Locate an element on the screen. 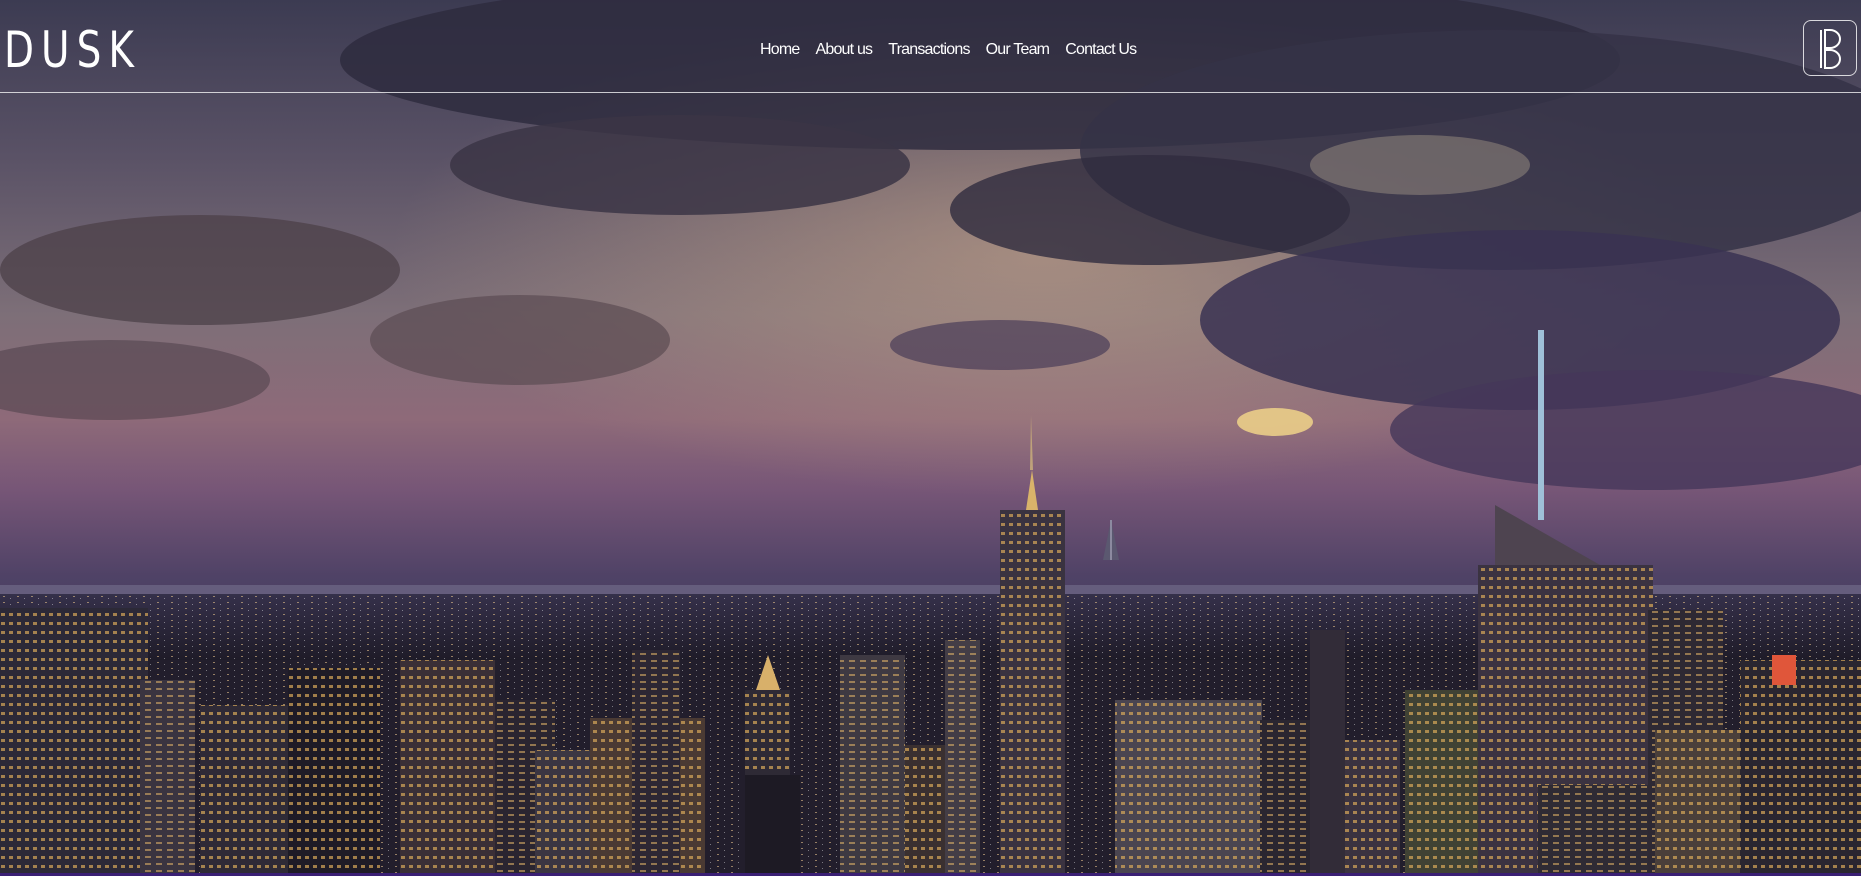 This screenshot has height=876, width=1861. header-divider is located at coordinates (930, 92).